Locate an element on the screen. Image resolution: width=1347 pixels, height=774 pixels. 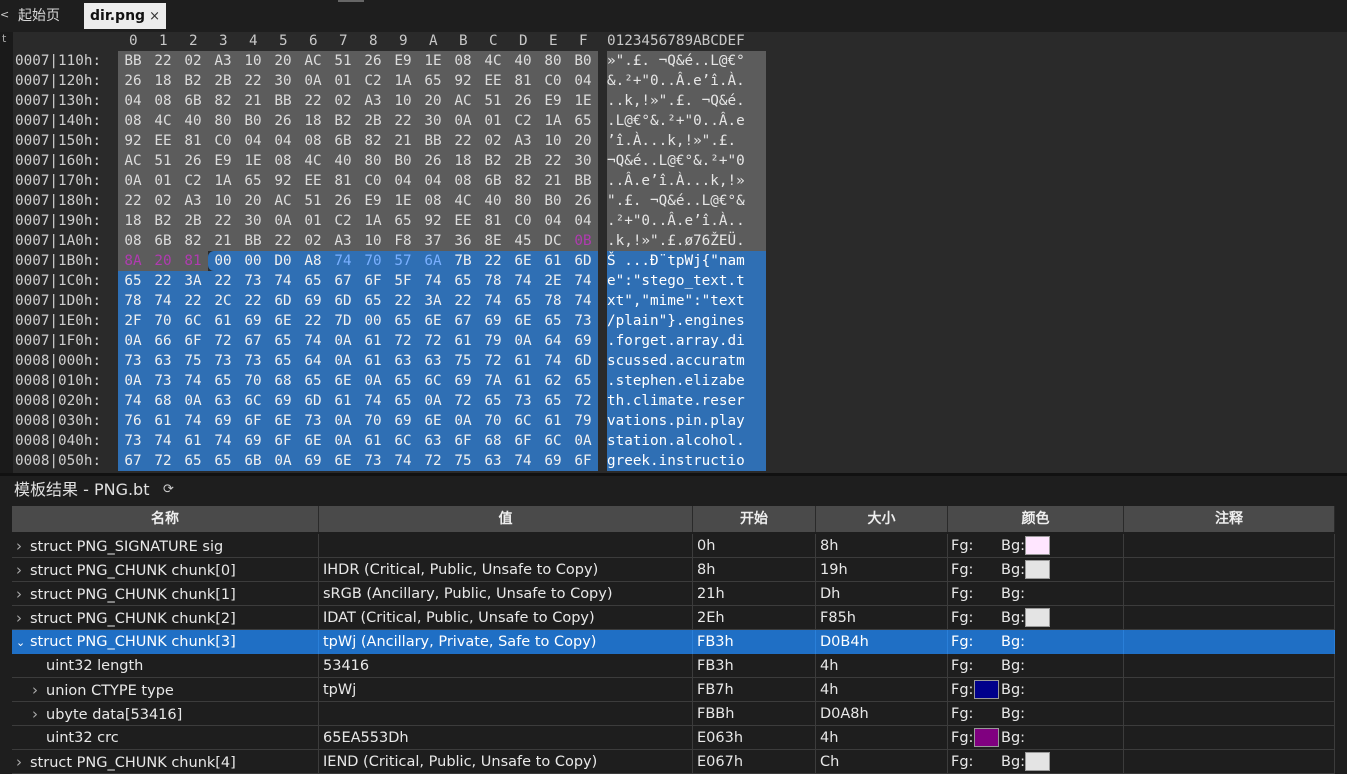
hex-byte: A8 is located at coordinates (313, 261).